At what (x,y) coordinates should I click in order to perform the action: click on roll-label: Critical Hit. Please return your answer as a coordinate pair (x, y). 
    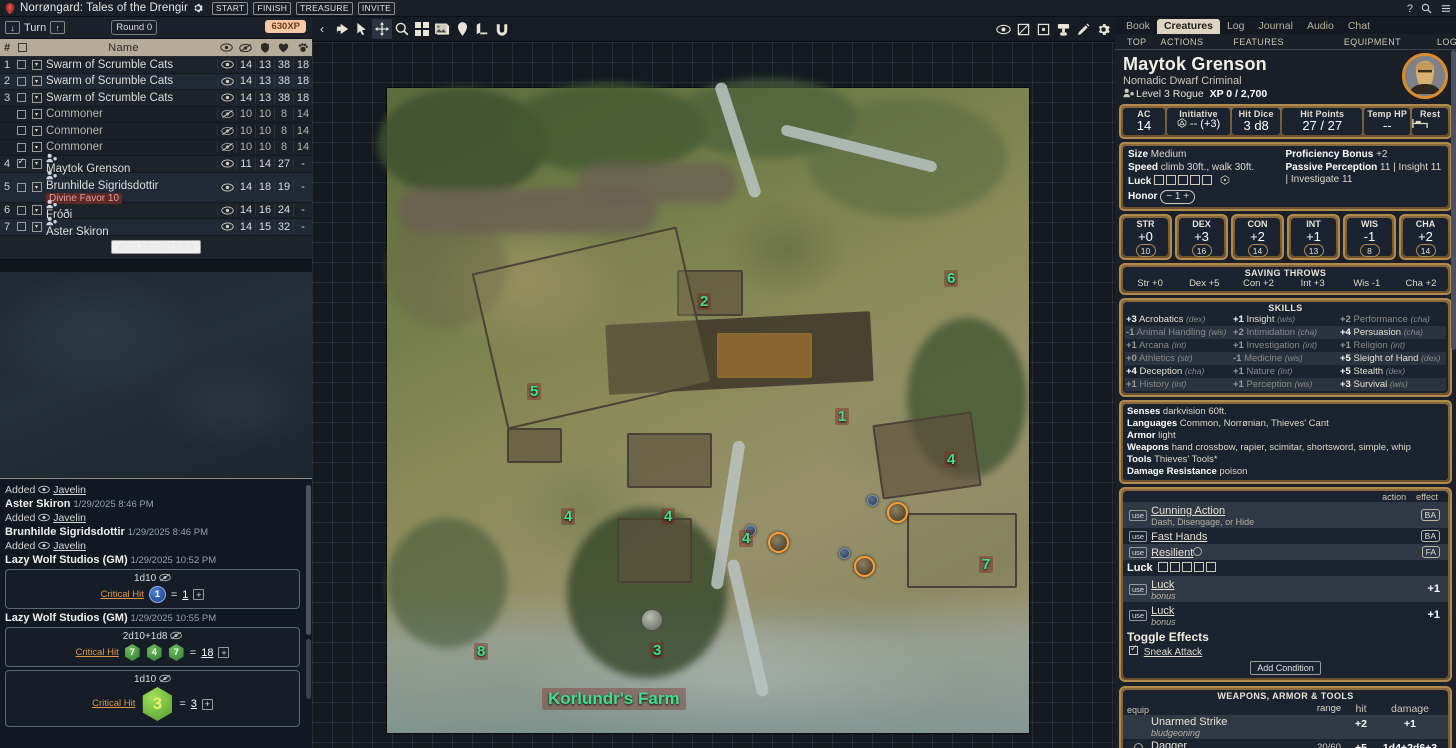
    Looking at the image, I should click on (97, 652).